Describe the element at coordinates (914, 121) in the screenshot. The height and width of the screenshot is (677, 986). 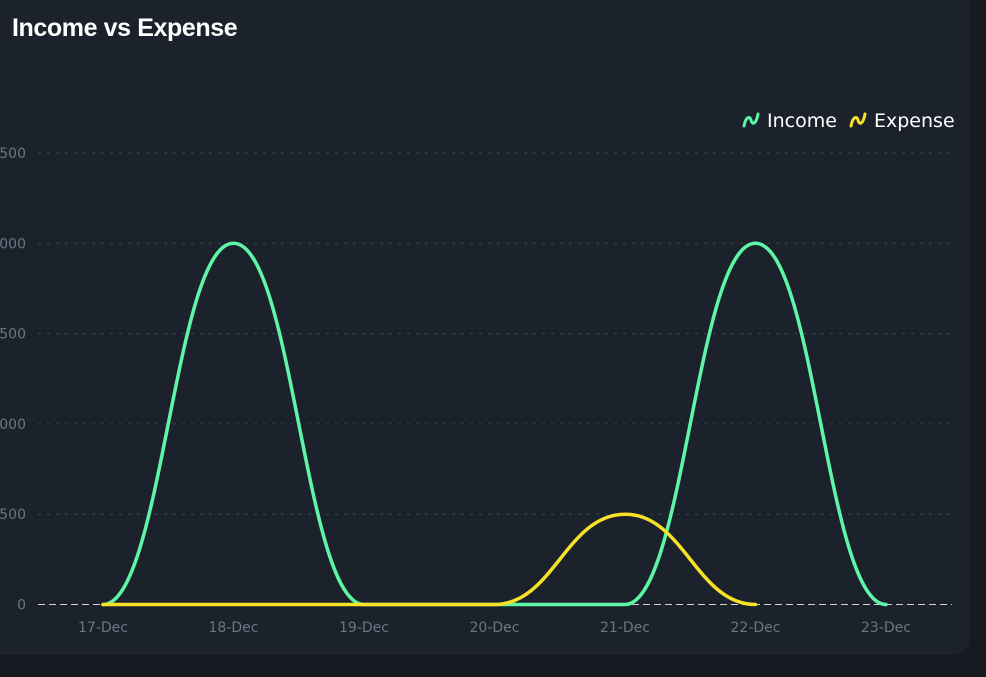
I see `expense-legend-label: Expense` at that location.